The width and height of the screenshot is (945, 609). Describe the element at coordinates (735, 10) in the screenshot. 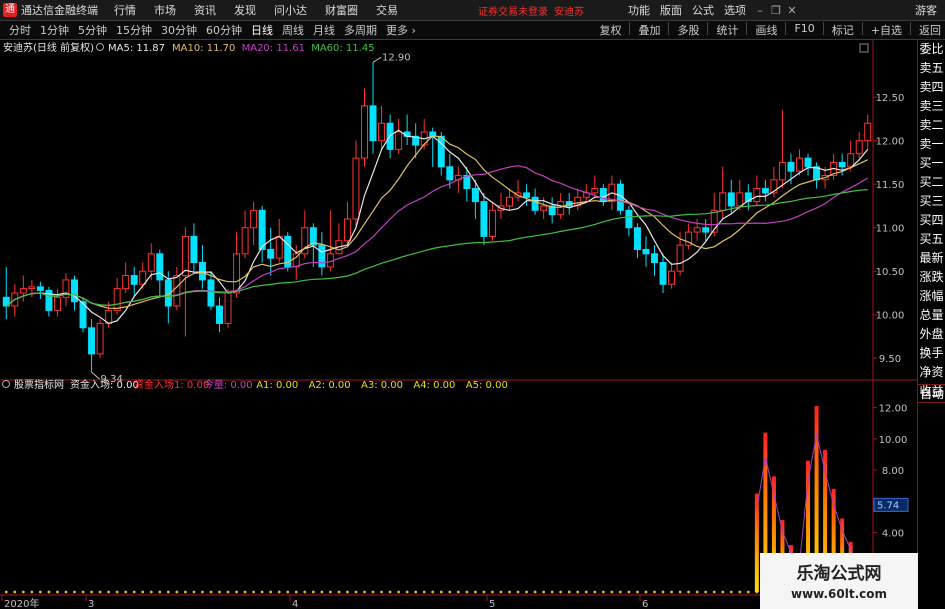

I see `menu-item-xuanxiang: 选项` at that location.